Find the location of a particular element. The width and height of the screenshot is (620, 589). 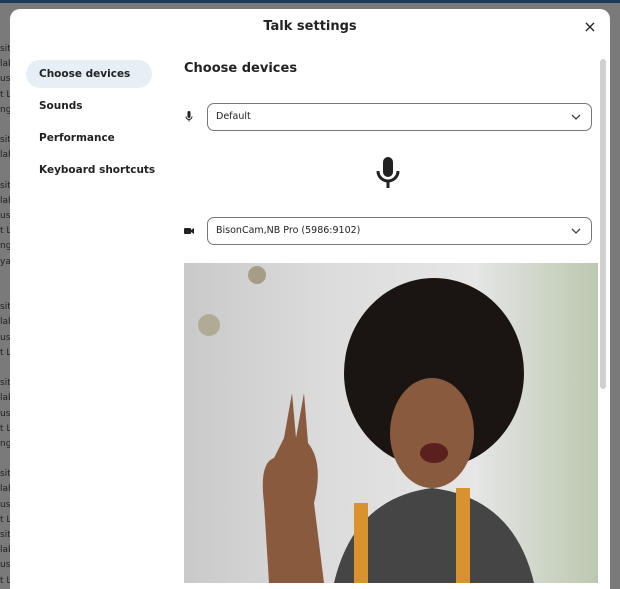

microphone-select-value: Default is located at coordinates (233, 116).